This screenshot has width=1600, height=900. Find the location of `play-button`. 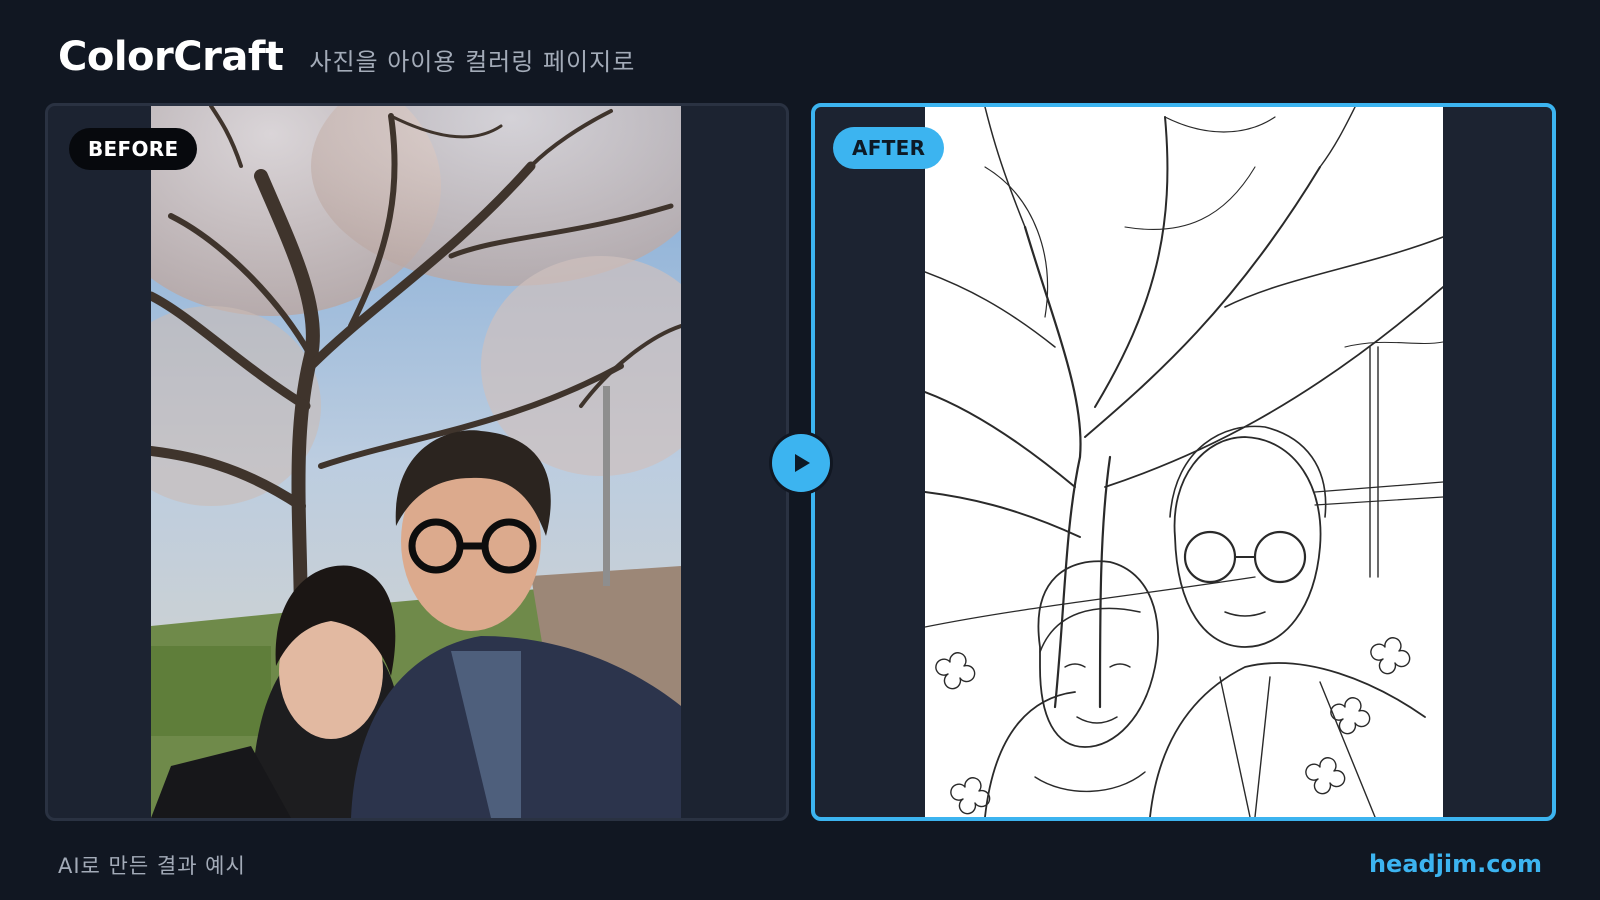

play-button is located at coordinates (801, 463).